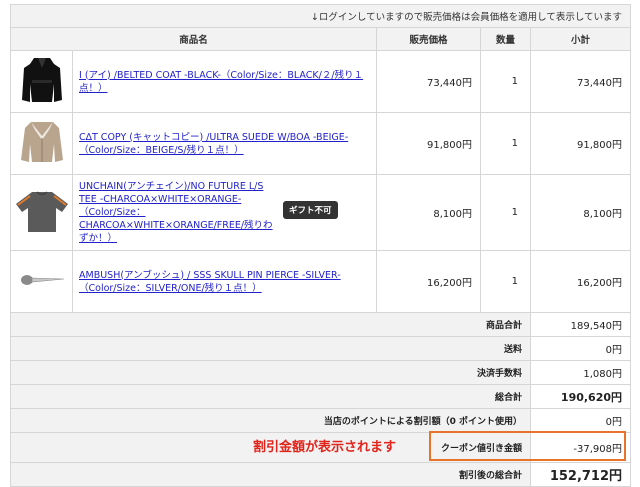 This screenshot has width=640, height=487. Describe the element at coordinates (580, 281) in the screenshot. I see `item-subtotal: 16,200円` at that location.